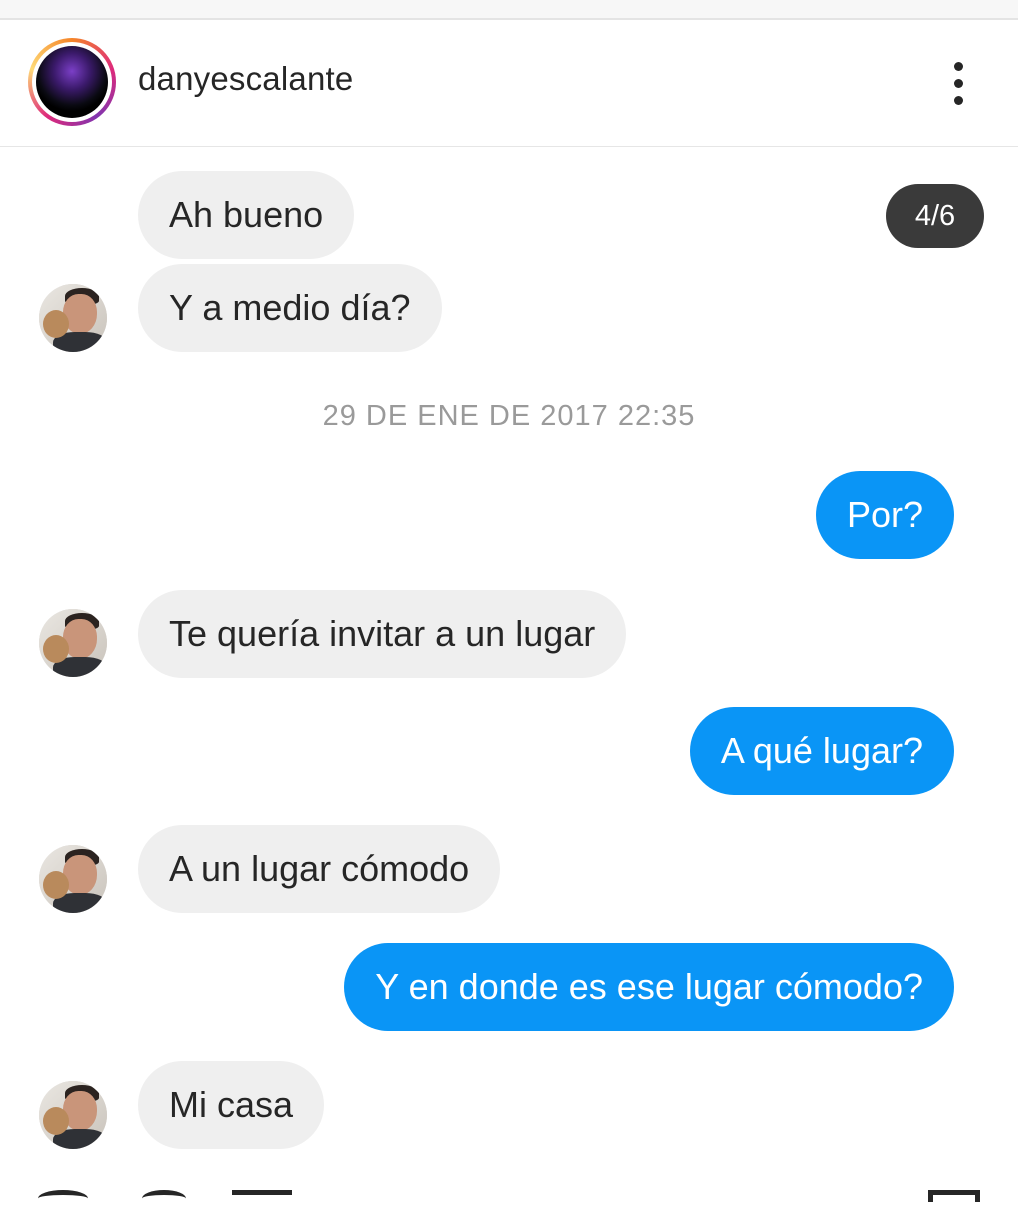  Describe the element at coordinates (884, 515) in the screenshot. I see `message-bubble-outgoing: Por?` at that location.